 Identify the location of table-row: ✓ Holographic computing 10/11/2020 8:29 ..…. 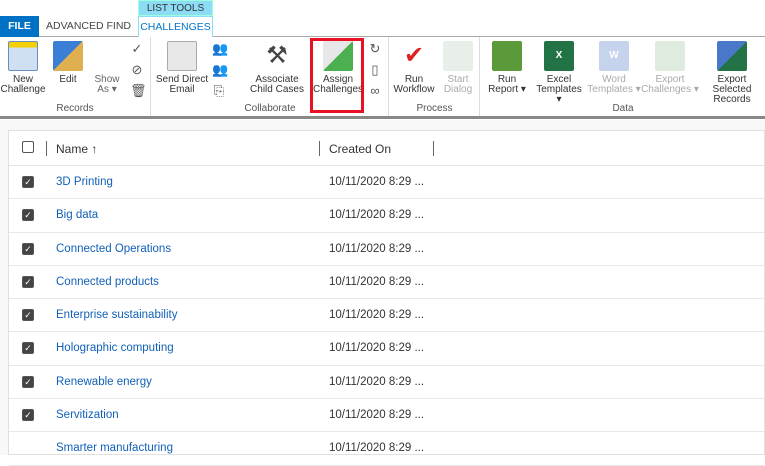
(386, 349).